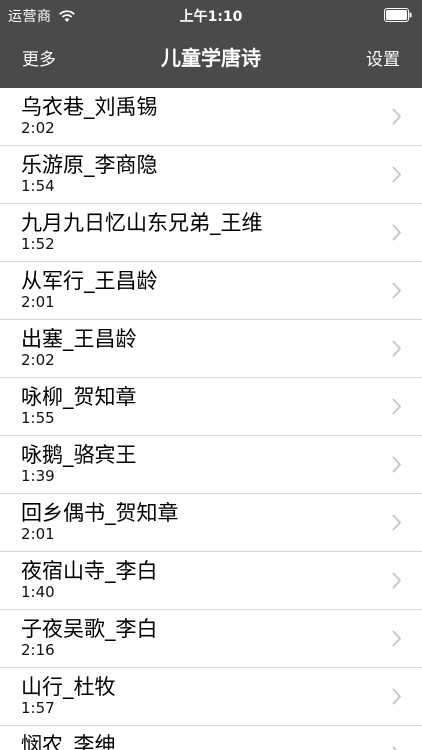  Describe the element at coordinates (38, 650) in the screenshot. I see `poem-duration: 2:16` at that location.